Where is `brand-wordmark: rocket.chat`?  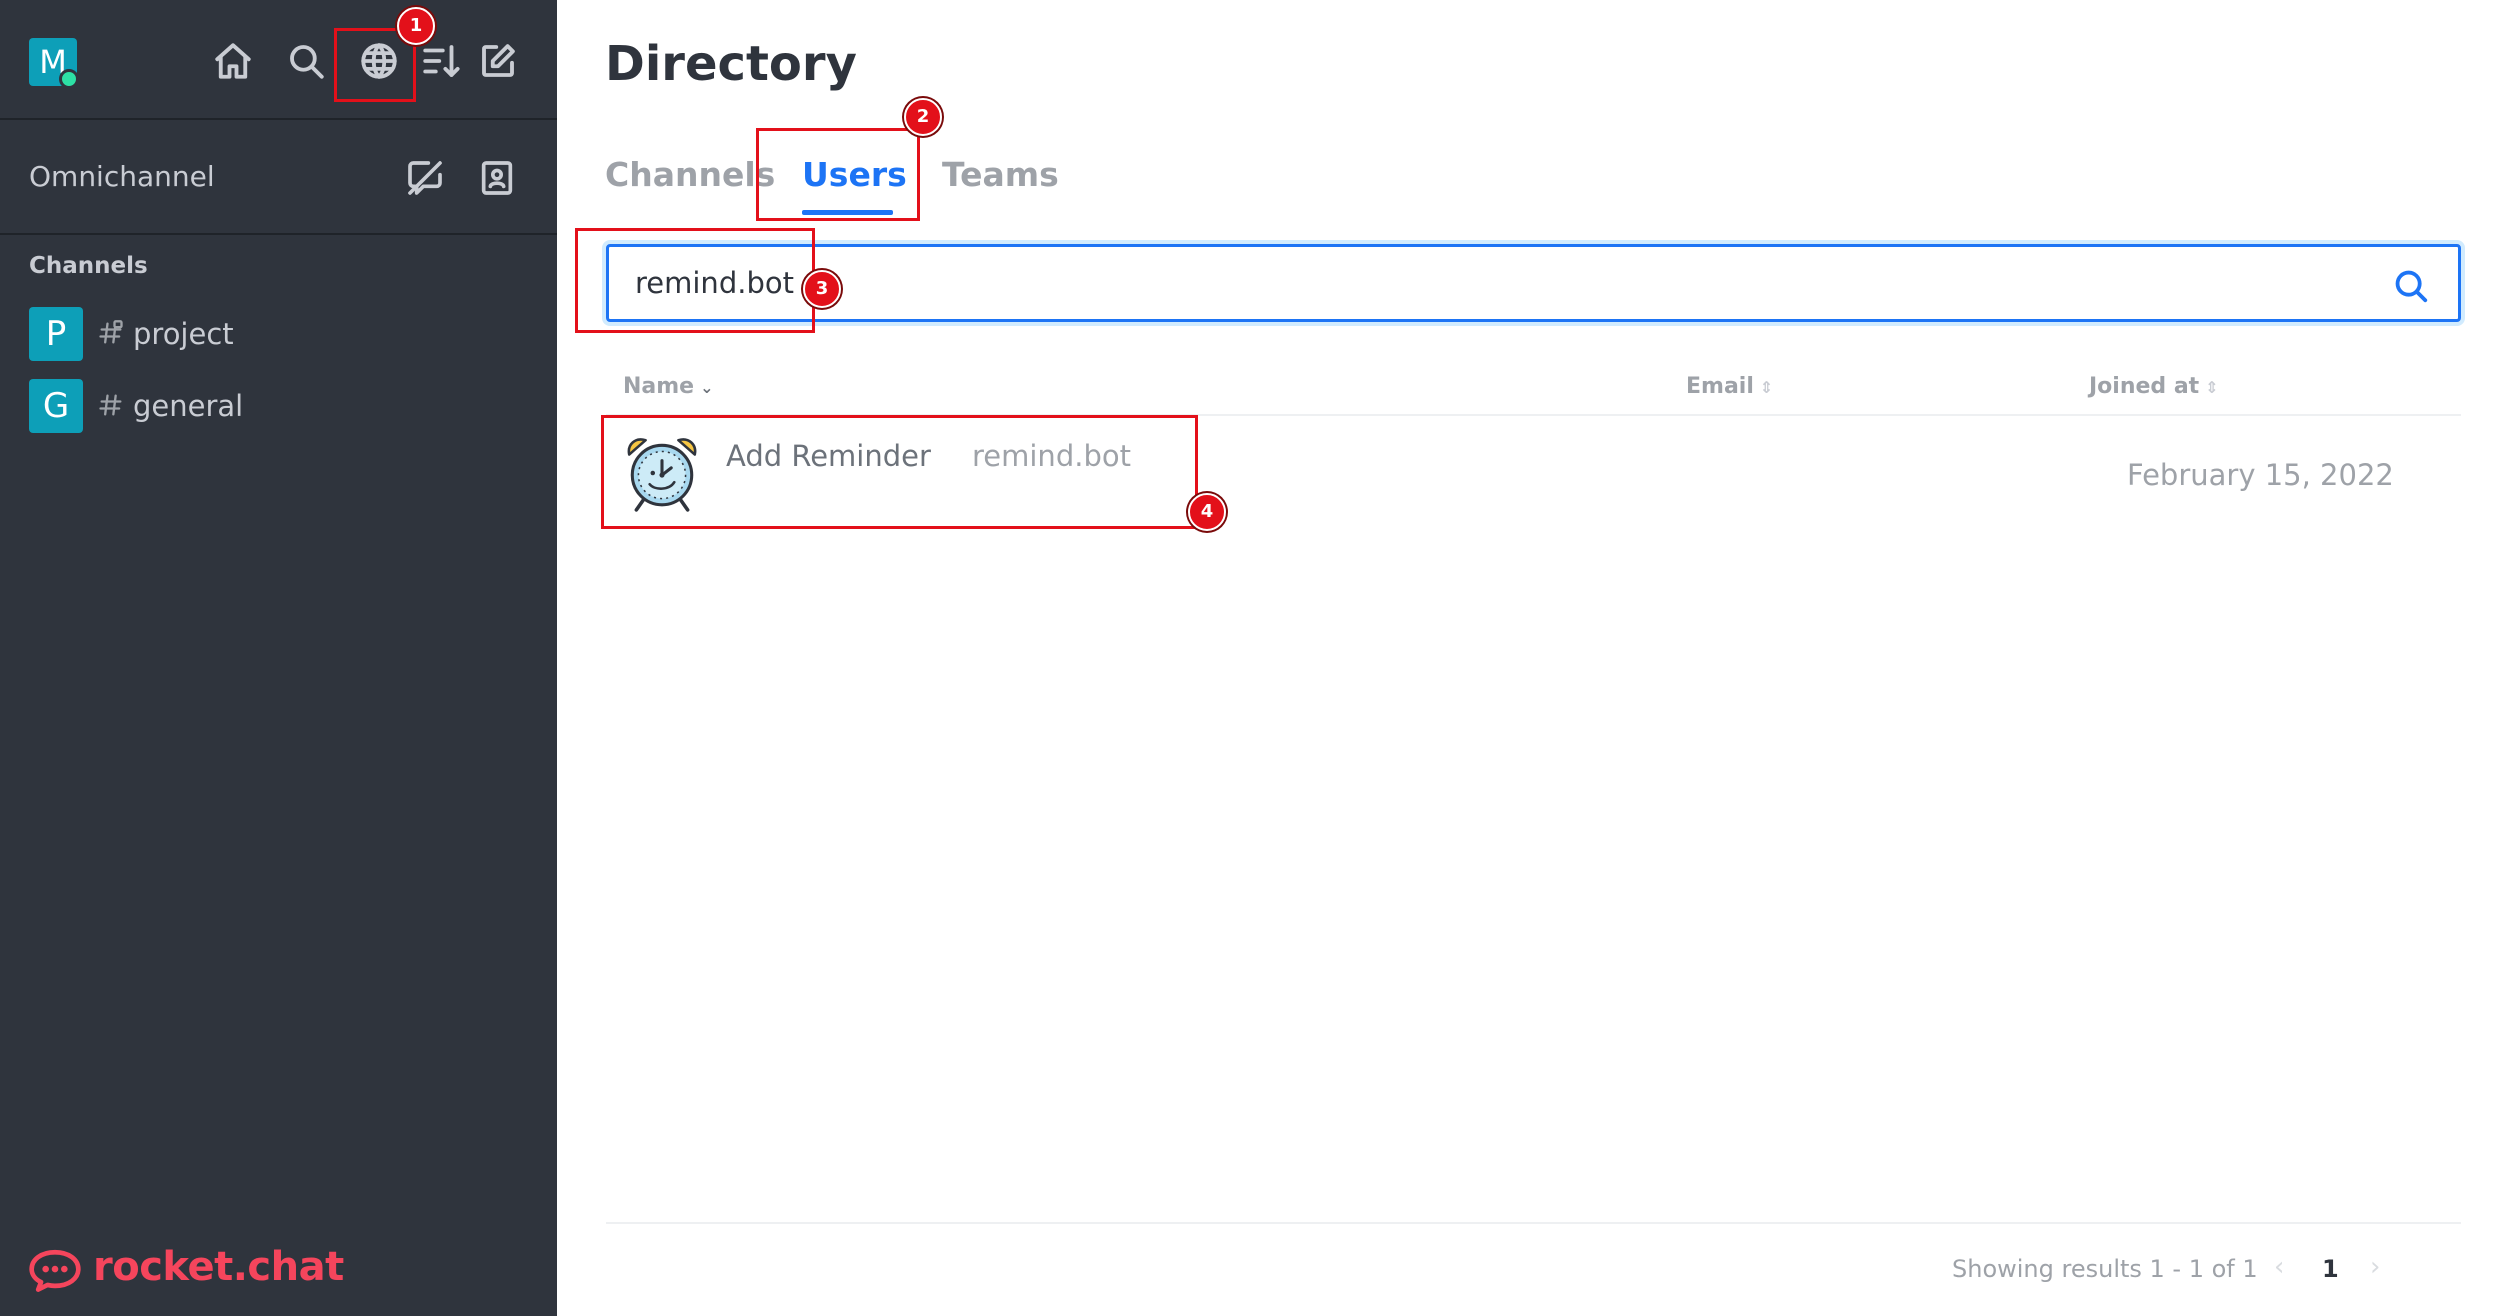 brand-wordmark: rocket.chat is located at coordinates (218, 1267).